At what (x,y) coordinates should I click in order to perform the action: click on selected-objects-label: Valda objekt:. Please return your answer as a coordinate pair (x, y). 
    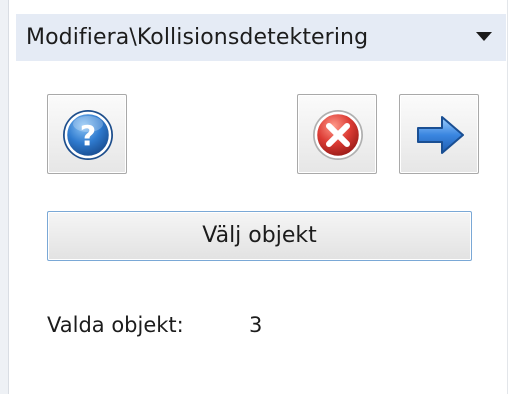
    Looking at the image, I should click on (115, 325).